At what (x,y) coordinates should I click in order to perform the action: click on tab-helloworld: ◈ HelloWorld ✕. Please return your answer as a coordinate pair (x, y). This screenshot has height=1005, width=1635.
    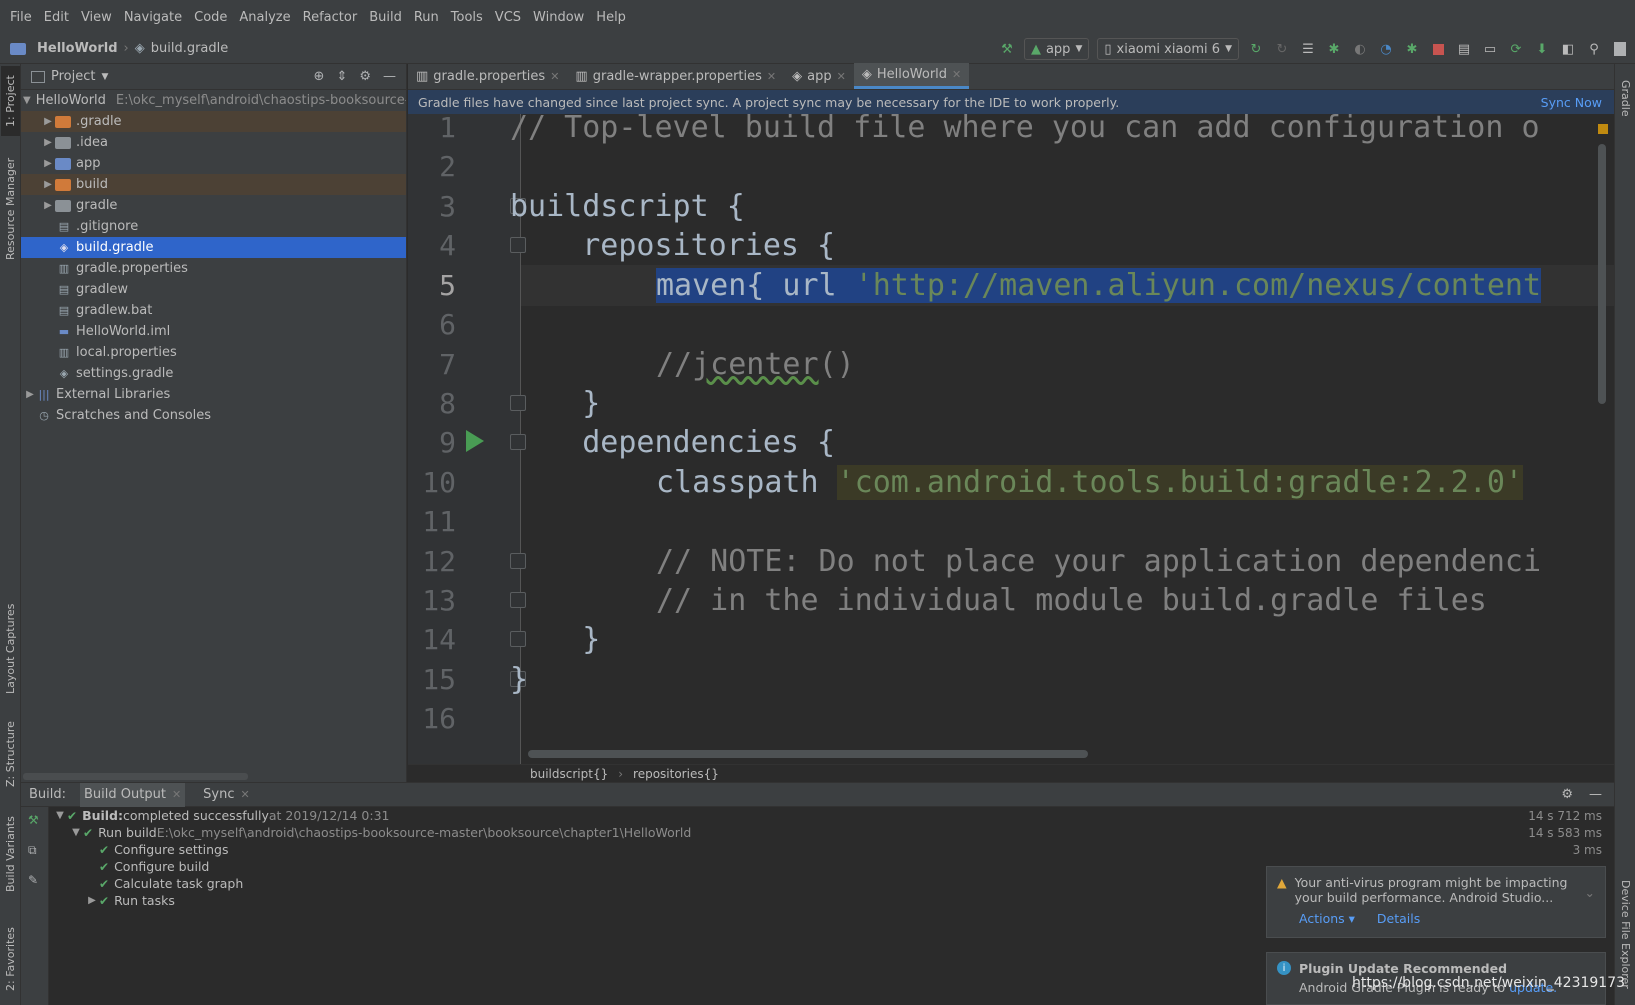
    Looking at the image, I should click on (911, 76).